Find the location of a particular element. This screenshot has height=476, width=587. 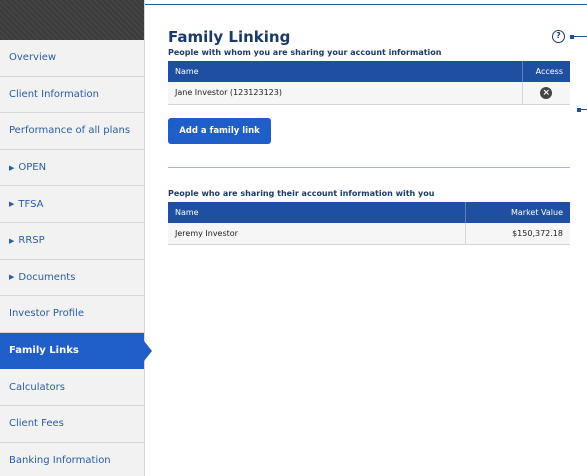

table-header-row: Name Market Value is located at coordinates (369, 212).